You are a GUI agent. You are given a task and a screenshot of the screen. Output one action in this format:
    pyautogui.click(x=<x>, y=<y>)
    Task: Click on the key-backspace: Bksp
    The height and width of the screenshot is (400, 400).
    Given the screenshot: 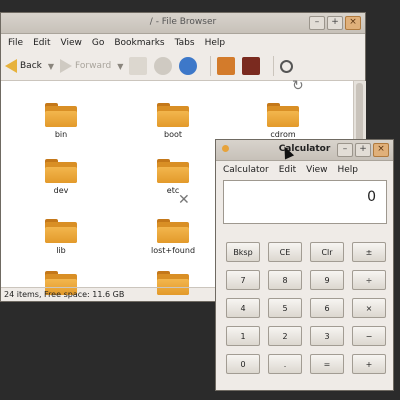 What is the action you would take?
    pyautogui.click(x=243, y=252)
    